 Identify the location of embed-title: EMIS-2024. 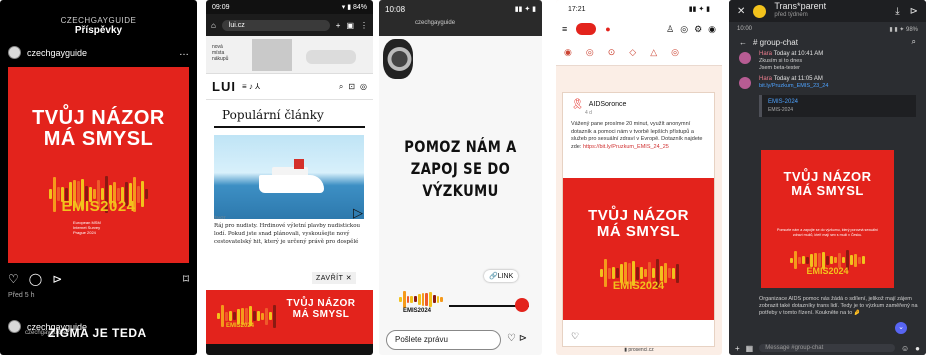
(783, 102).